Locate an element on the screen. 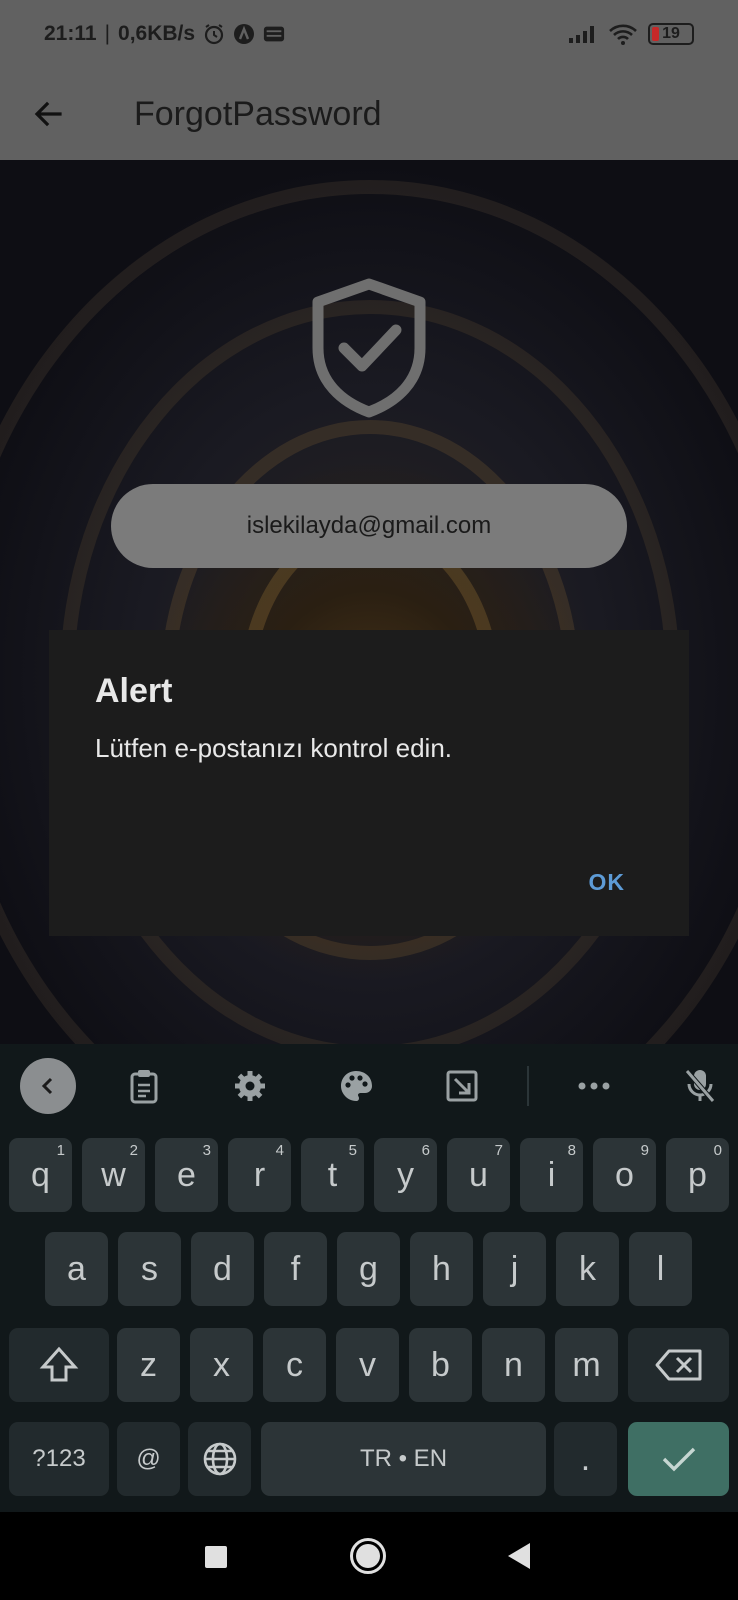 This screenshot has height=1600, width=738. page-title: ForgotPassword is located at coordinates (258, 113).